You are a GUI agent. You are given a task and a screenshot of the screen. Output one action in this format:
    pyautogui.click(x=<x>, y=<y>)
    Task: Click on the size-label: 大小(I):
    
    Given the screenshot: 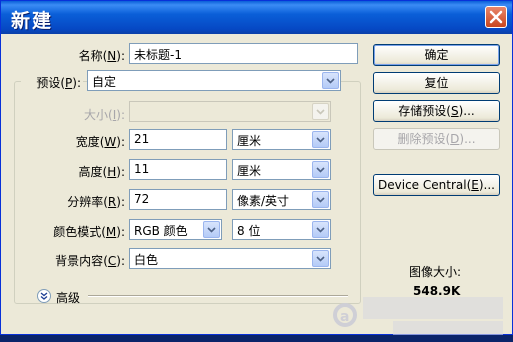 What is the action you would take?
    pyautogui.click(x=104, y=115)
    